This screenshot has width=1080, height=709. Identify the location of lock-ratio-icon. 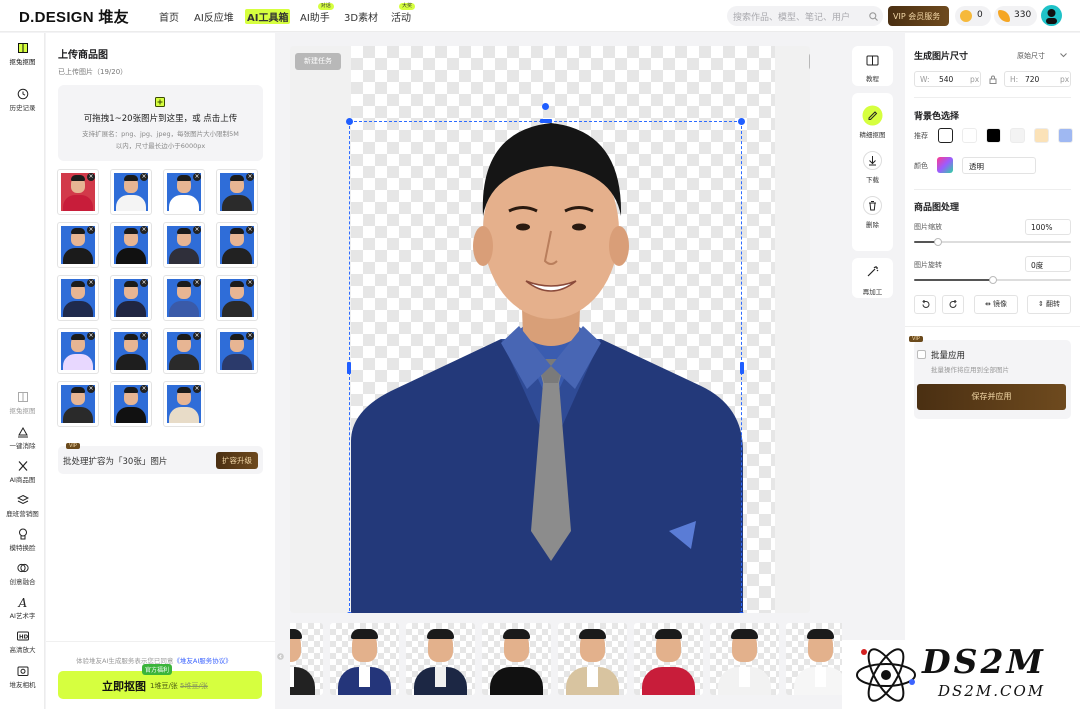
(993, 79).